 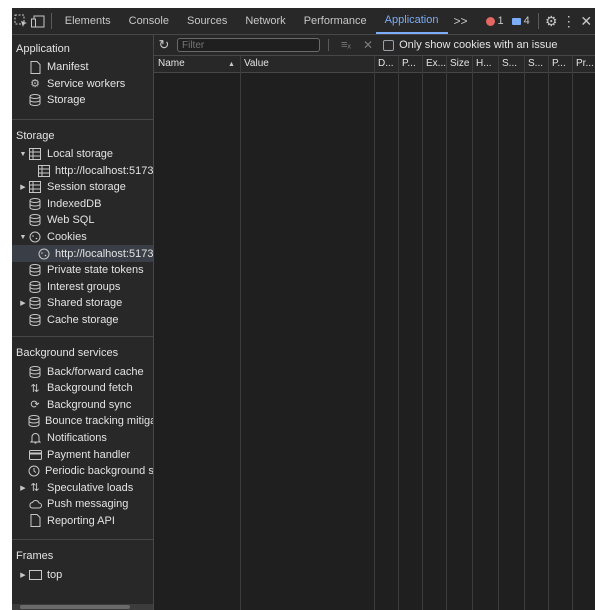 I want to click on only-issue-checkbox, so click(x=389, y=45).